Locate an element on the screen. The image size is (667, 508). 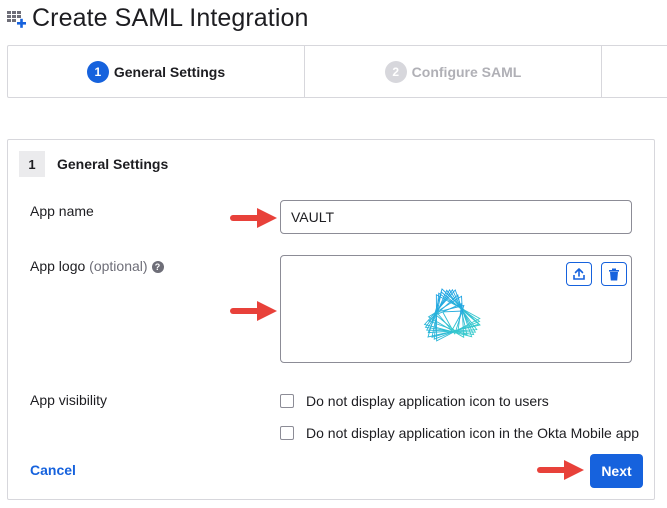
app-logo-label: App logo (optional)? is located at coordinates (97, 266).